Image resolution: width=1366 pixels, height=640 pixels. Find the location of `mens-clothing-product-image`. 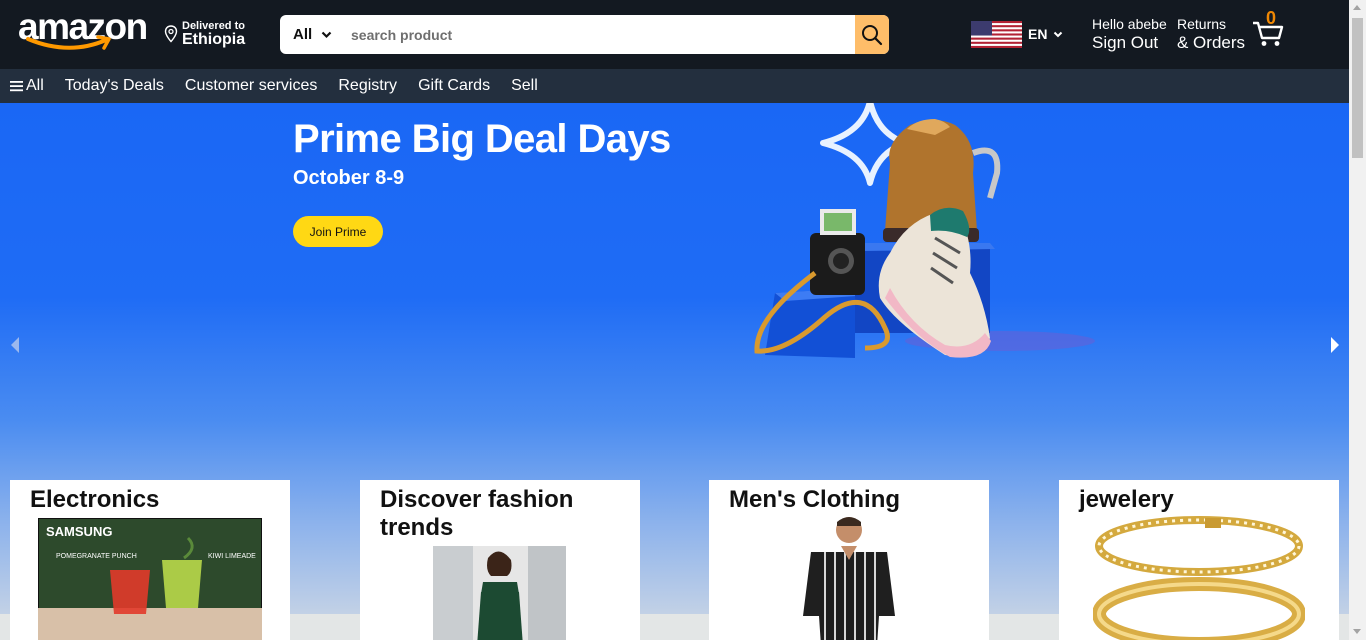

mens-clothing-product-image is located at coordinates (851, 578).